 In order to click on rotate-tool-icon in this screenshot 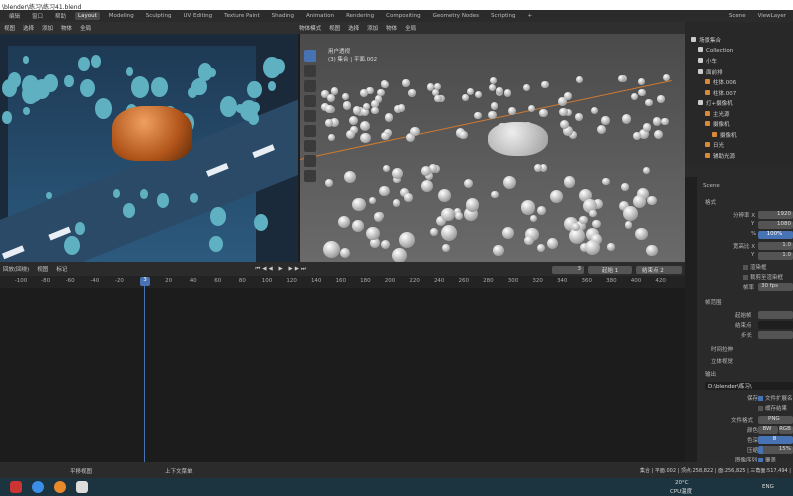, I will do `click(310, 101)`.